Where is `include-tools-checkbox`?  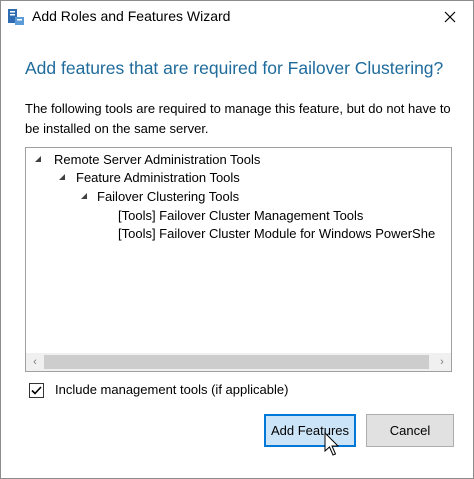
include-tools-checkbox is located at coordinates (36, 390).